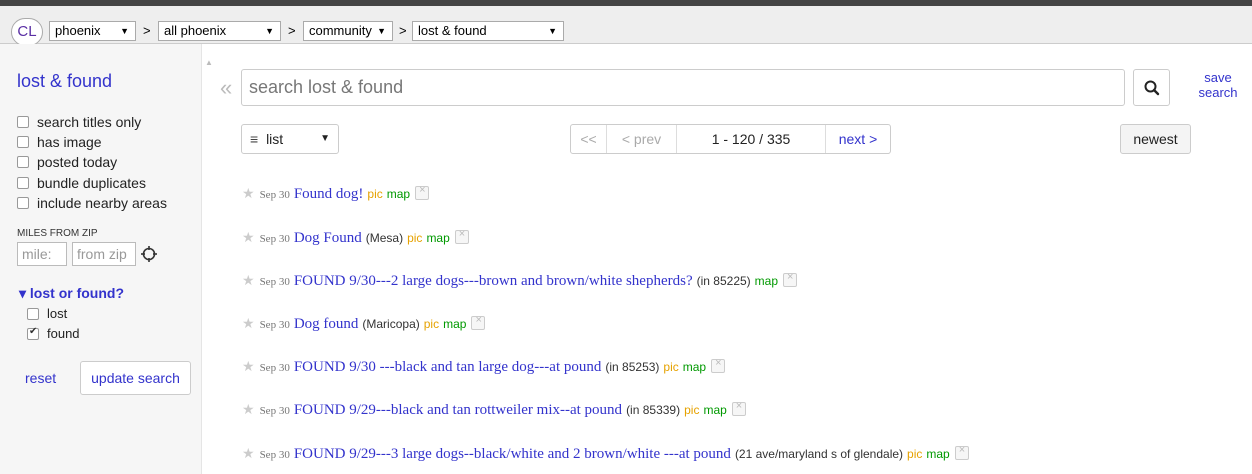  What do you see at coordinates (452, 30) in the screenshot?
I see `subcategory-select-label: lost & found` at bounding box center [452, 30].